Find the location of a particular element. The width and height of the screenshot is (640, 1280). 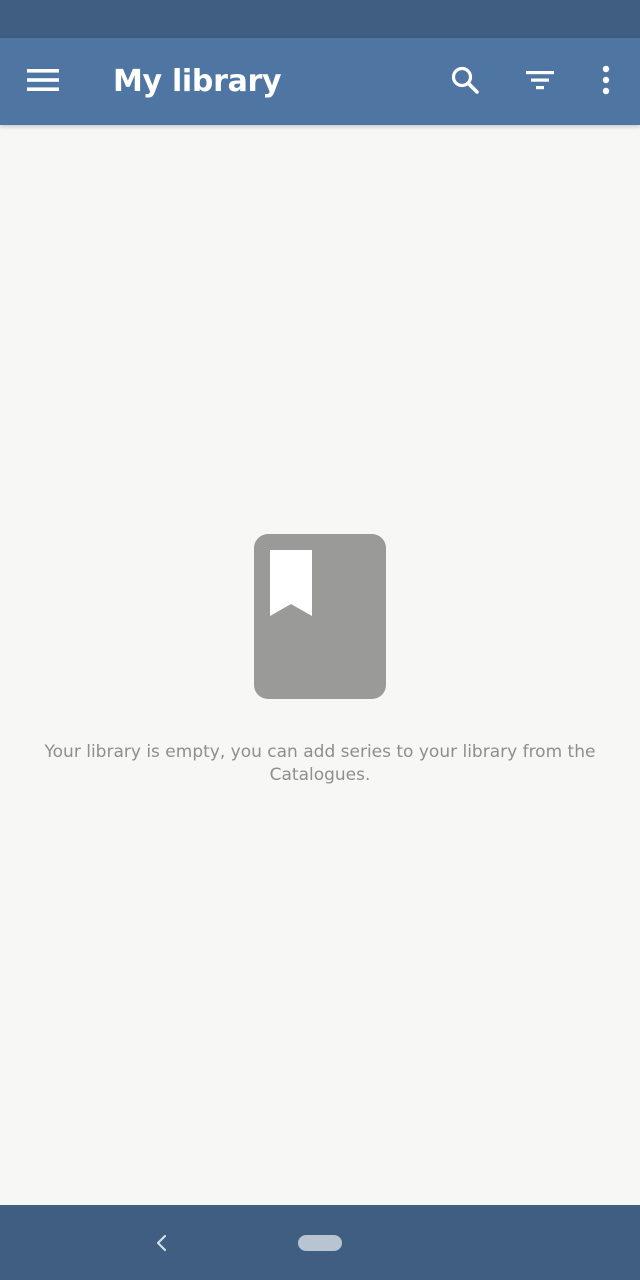

search-button is located at coordinates (465, 80).